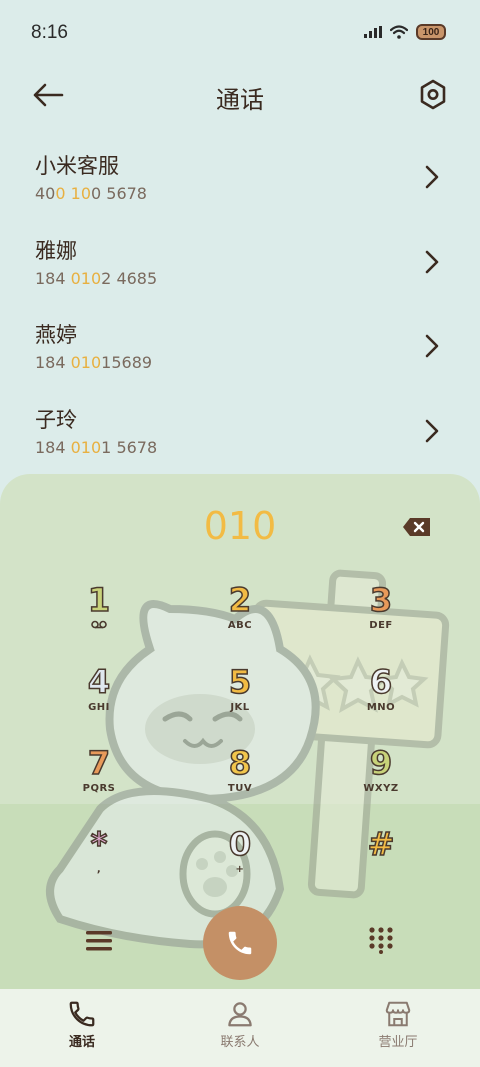 This screenshot has height=1067, width=480. I want to click on key-digit: 4, so click(99, 682).